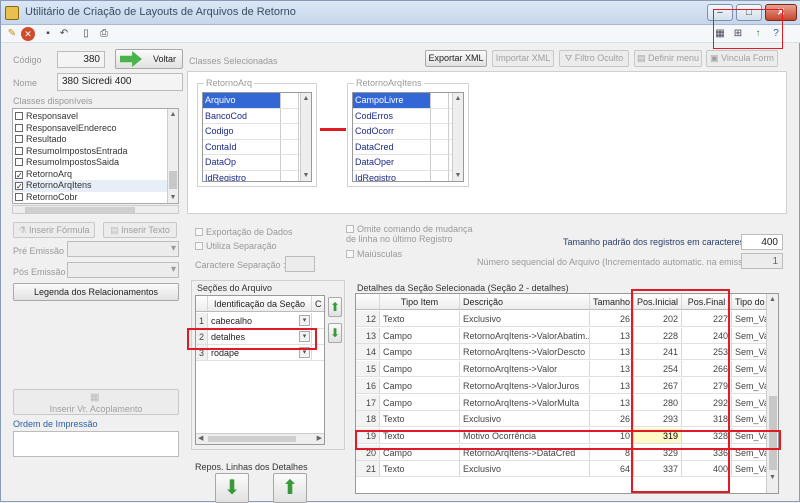 Image resolution: width=800 pixels, height=503 pixels. I want to click on class-item: Responsavel, so click(95, 117).